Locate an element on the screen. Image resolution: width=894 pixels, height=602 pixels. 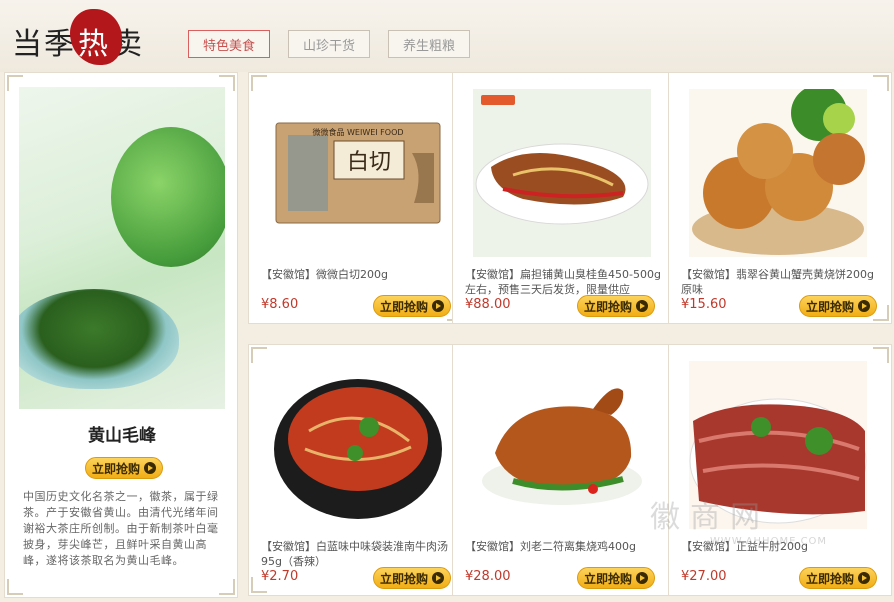
product-name: 【安徽馆】白蓝味中味袋装淮南牛肉汤95g（香辣） is located at coordinates (359, 554).